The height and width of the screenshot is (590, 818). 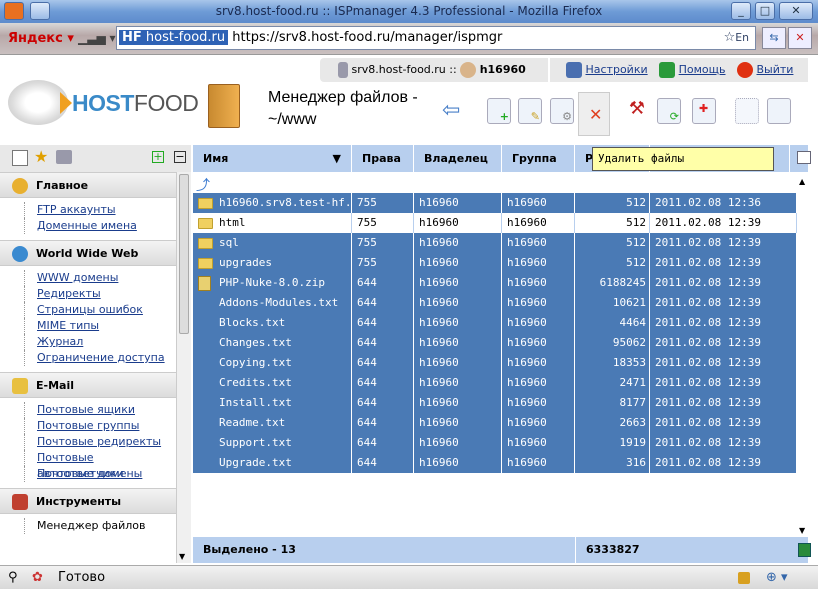 I want to click on yandex-button: Яндекс ▾, so click(x=41, y=38).